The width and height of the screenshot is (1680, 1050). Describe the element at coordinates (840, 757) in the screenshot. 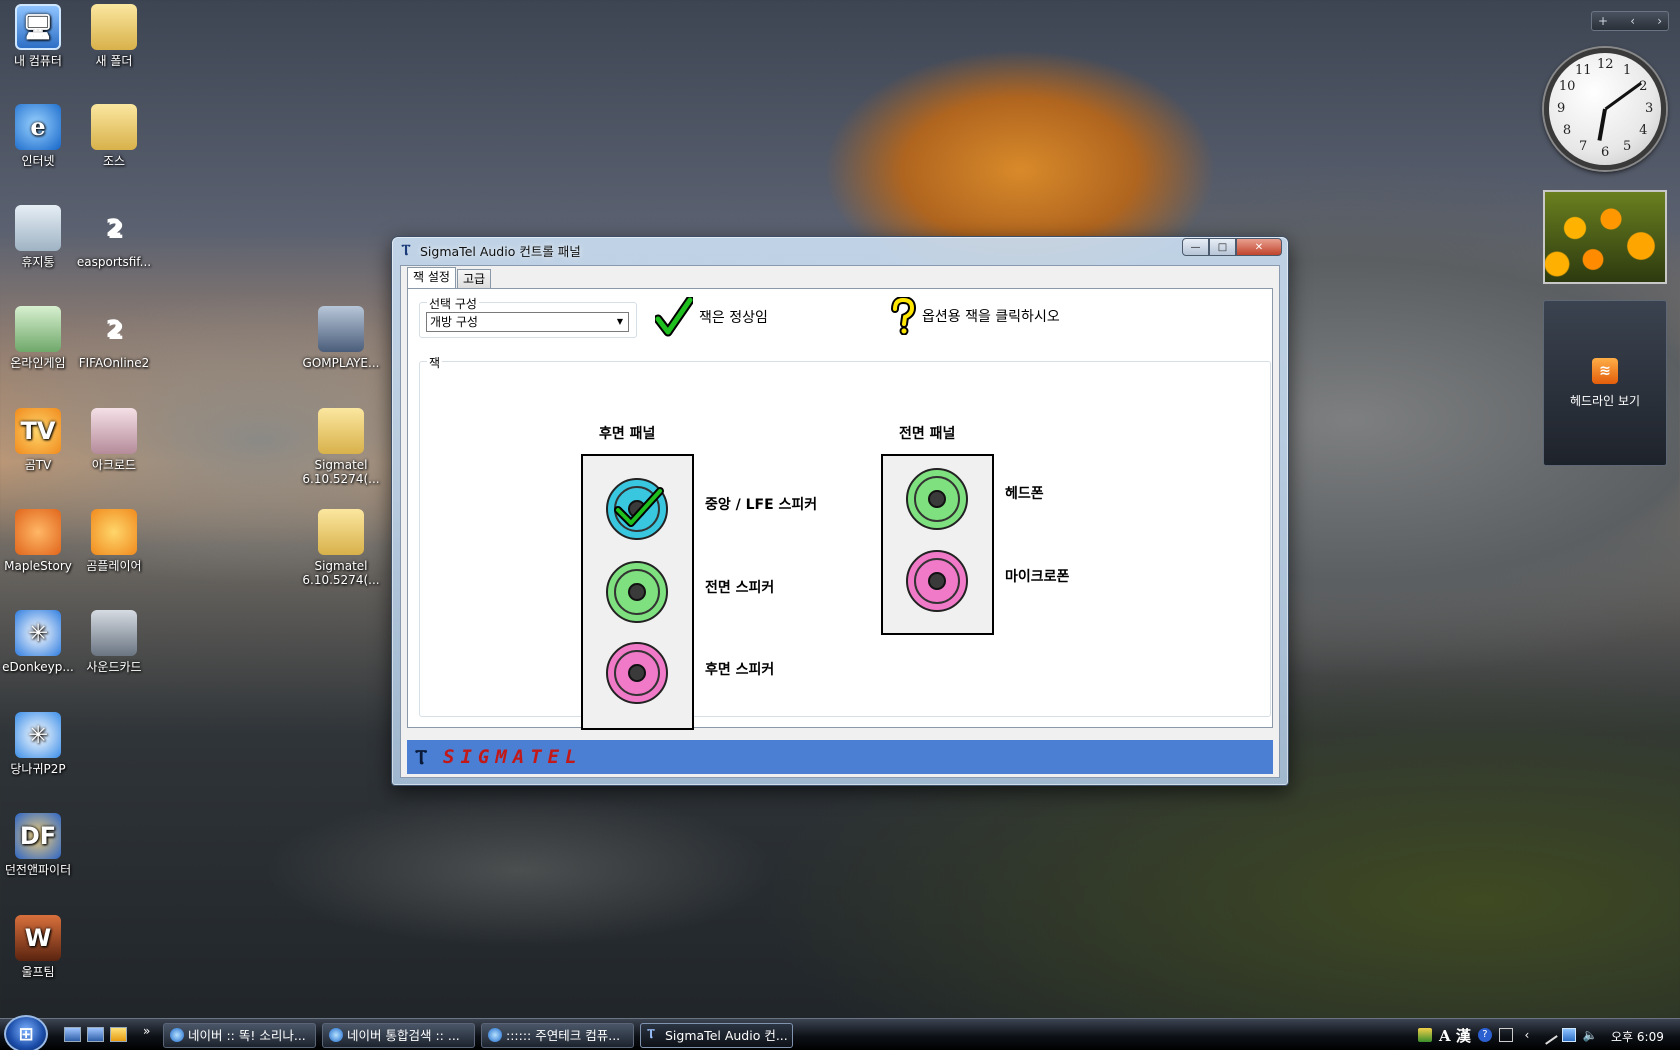

I see `brand-bar: Ⲧ SIGMATEL` at that location.